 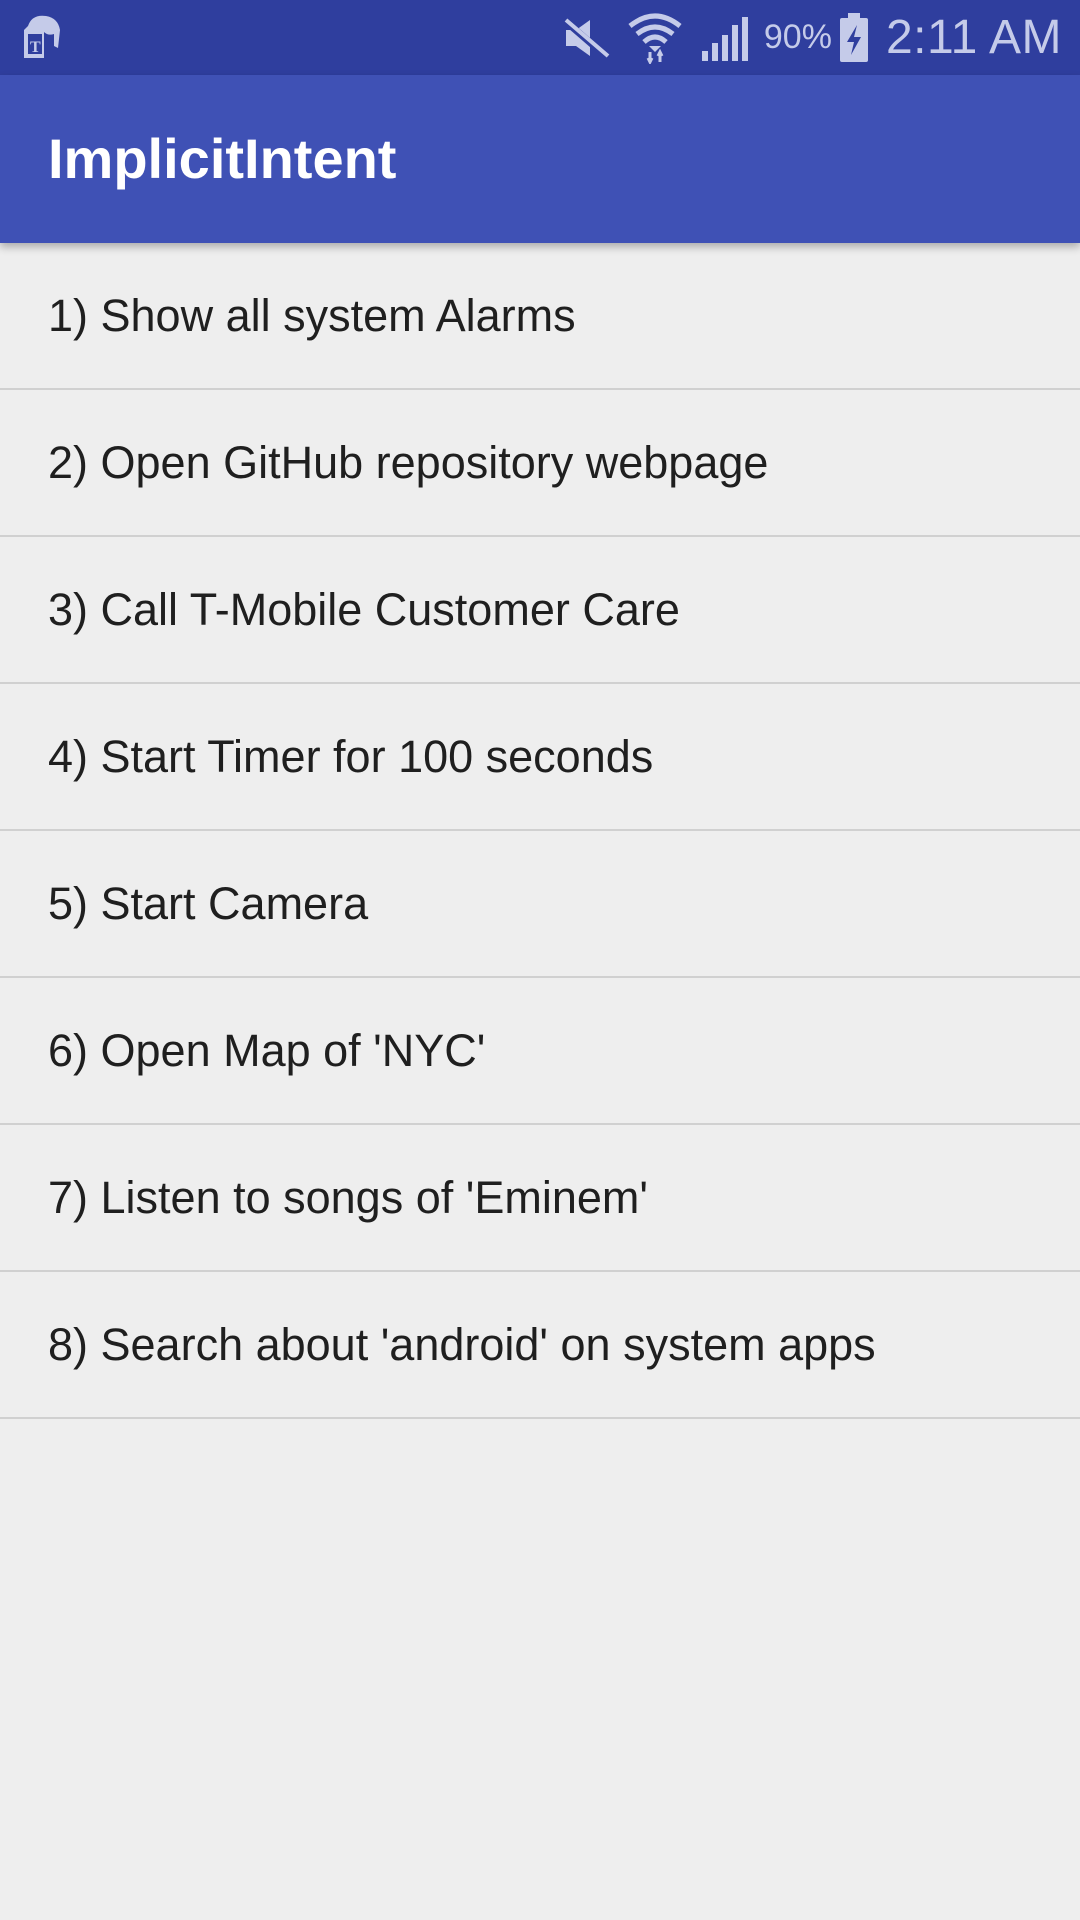 I want to click on list-item-call-customer-care: 3) Call T-Mobile Customer Care, so click(x=540, y=610).